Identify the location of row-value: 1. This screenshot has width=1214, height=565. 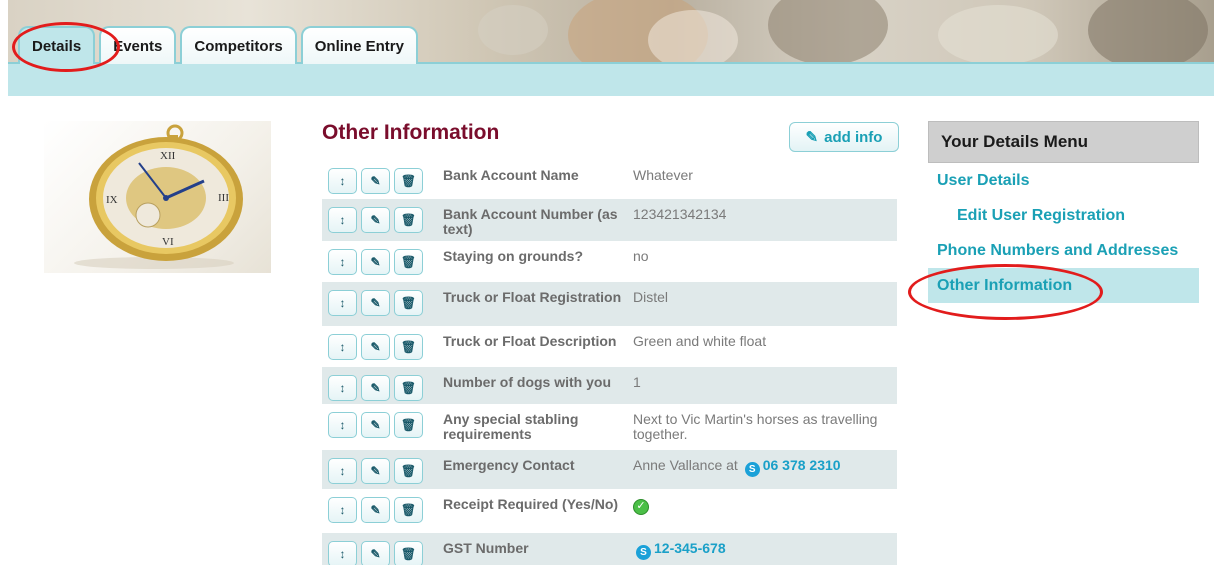
(637, 382).